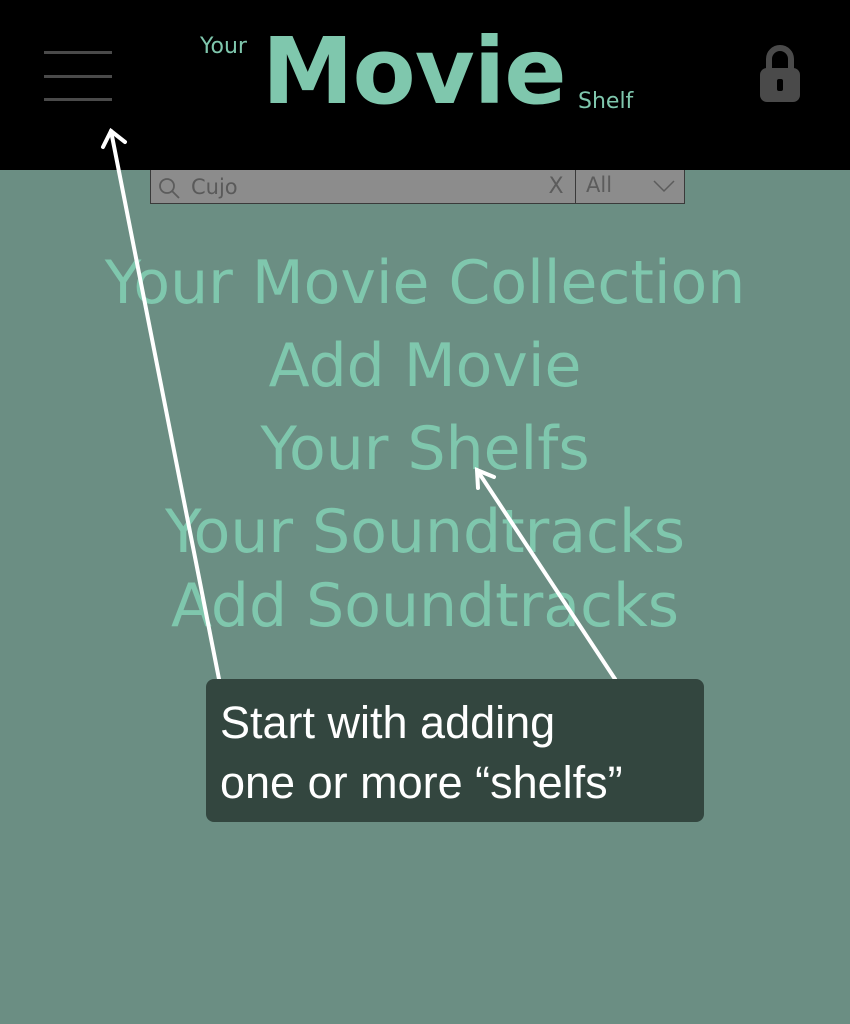  What do you see at coordinates (425, 366) in the screenshot?
I see `menu-item-add-movie: Add Movie` at bounding box center [425, 366].